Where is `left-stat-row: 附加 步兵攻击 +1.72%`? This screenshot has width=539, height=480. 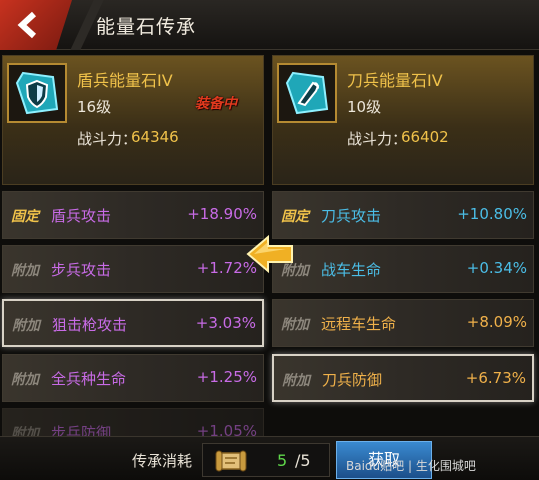
left-stat-row: 附加 步兵攻击 +1.72% is located at coordinates (133, 269).